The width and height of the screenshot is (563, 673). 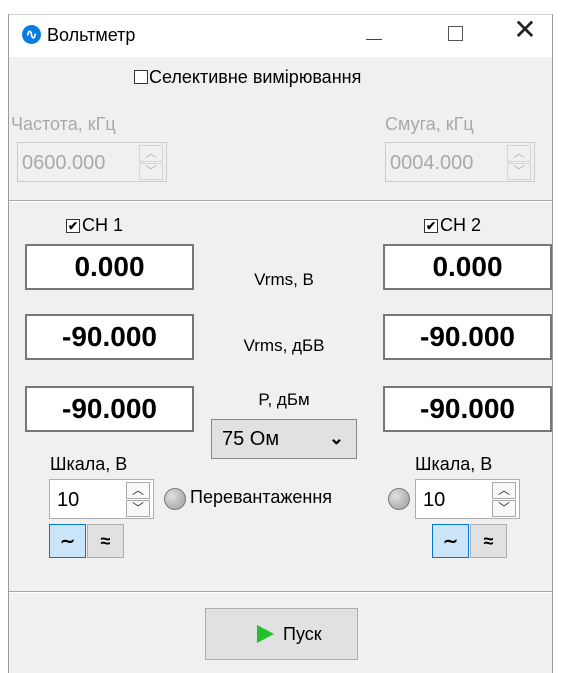 I want to click on load-impedance-select: 75 Ом ⌄, so click(x=284, y=439).